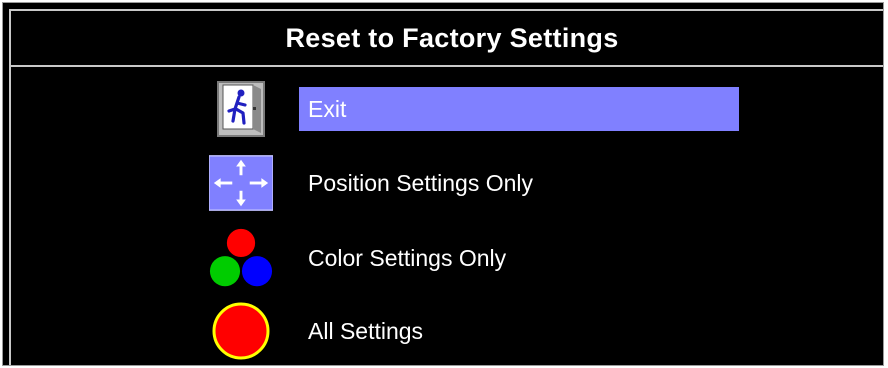 This screenshot has width=888, height=368. Describe the element at coordinates (407, 258) in the screenshot. I see `menu-item-label: Color Settings Only` at that location.